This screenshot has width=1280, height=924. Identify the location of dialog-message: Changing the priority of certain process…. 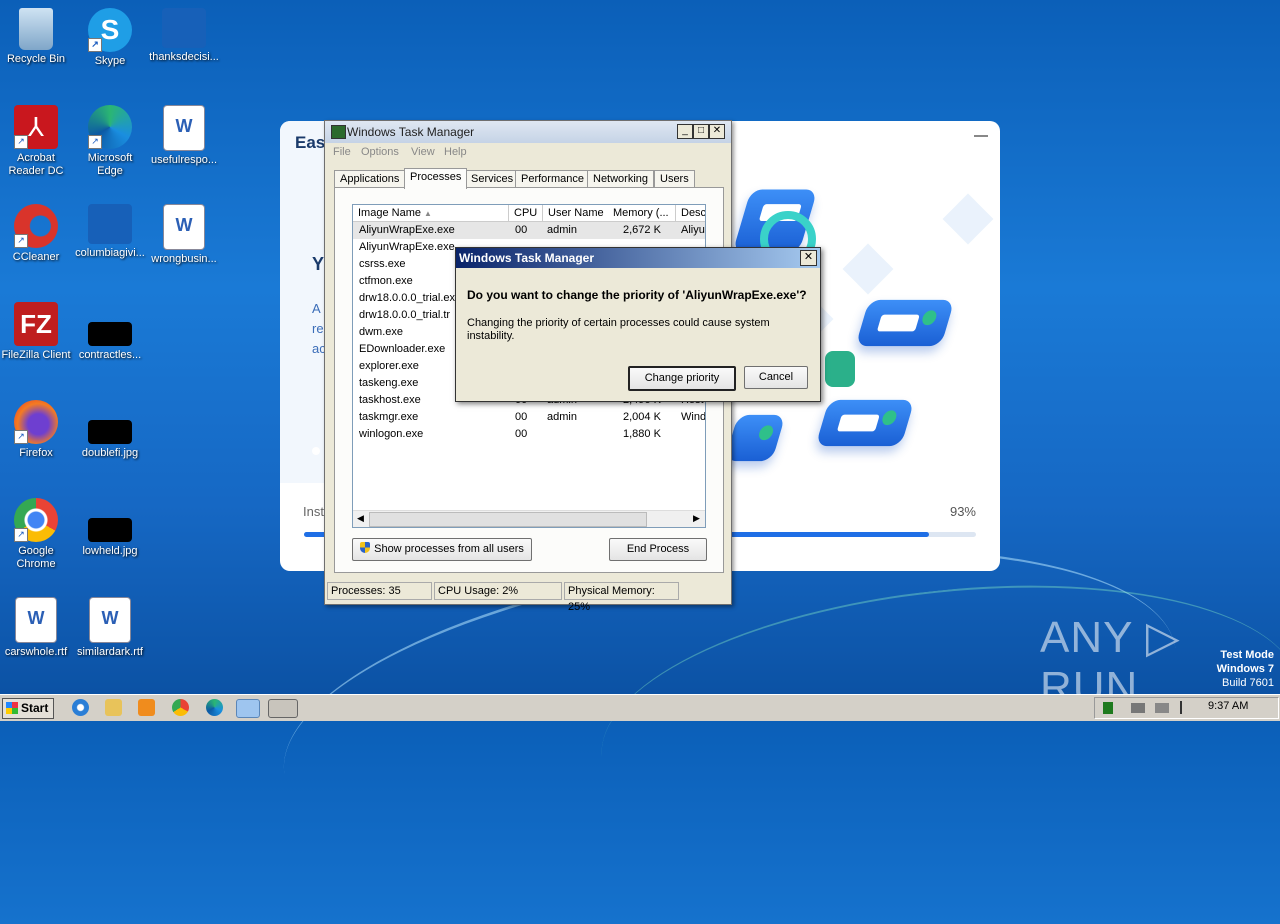
(618, 329).